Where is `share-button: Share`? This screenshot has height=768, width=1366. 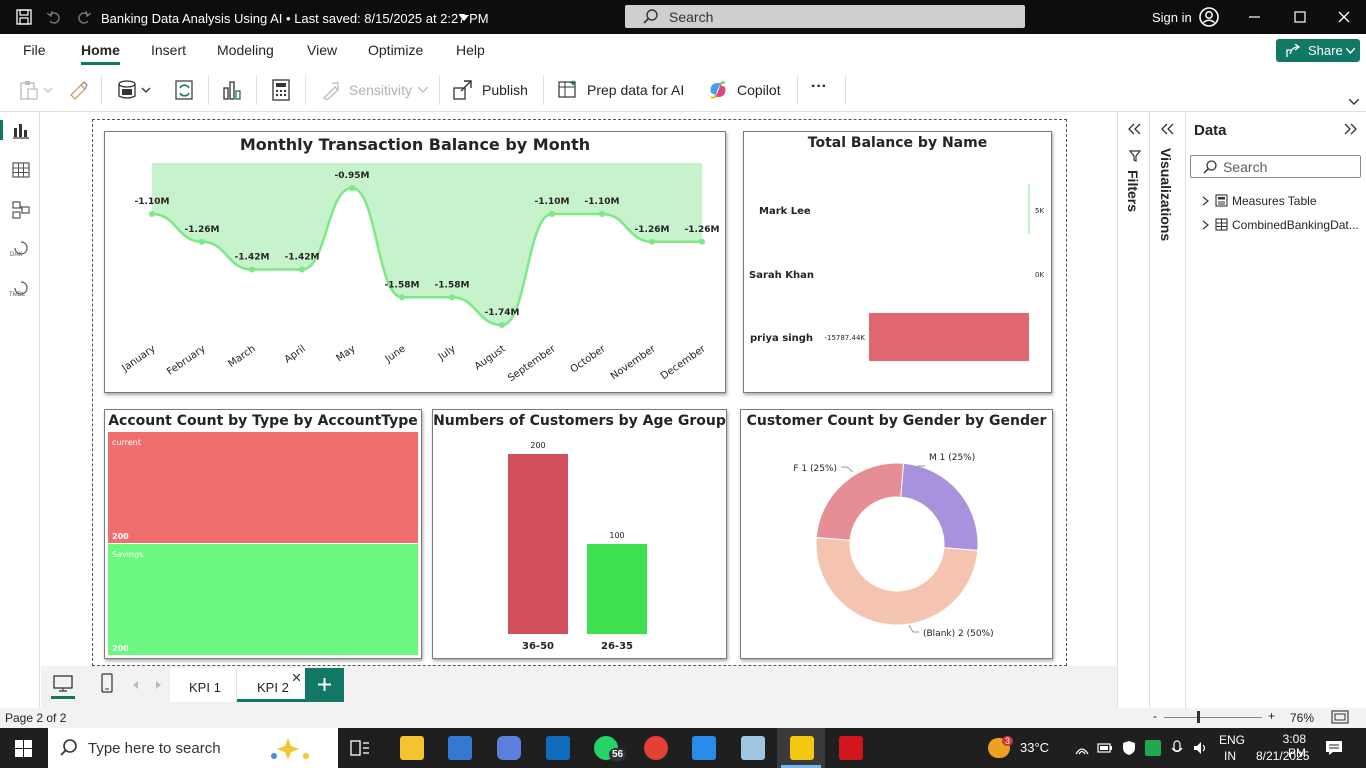 share-button: Share is located at coordinates (1318, 50).